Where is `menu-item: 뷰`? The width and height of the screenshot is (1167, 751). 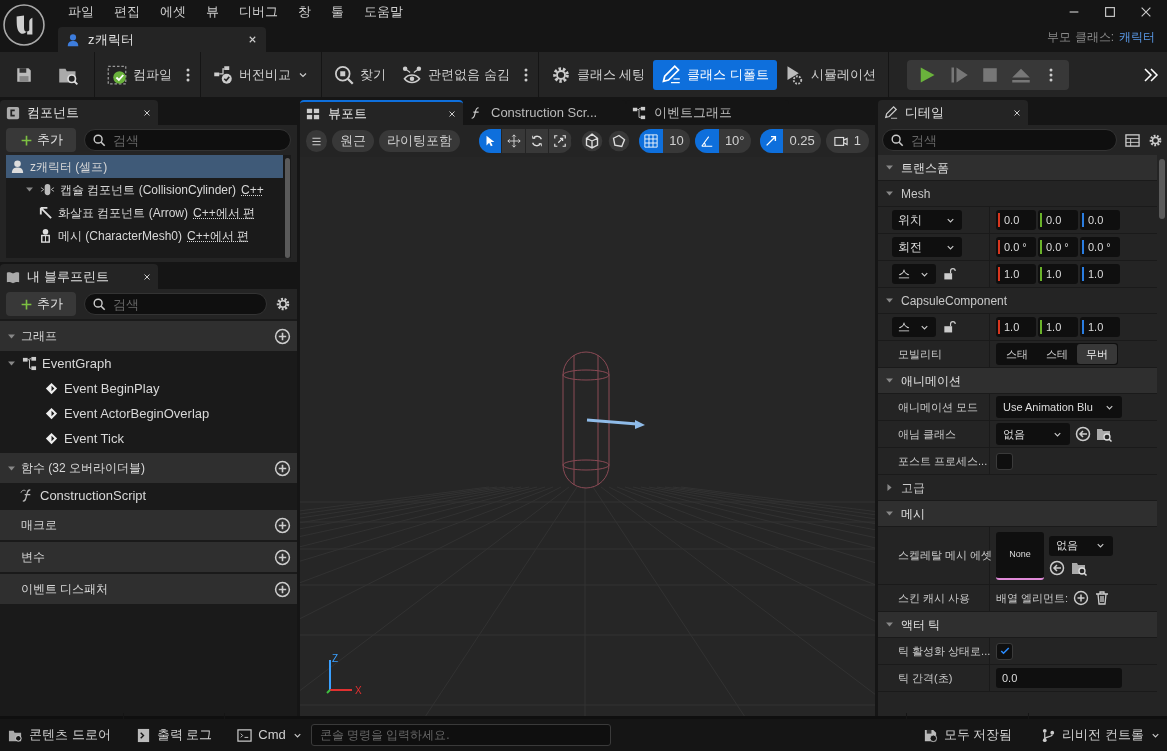 menu-item: 뷰 is located at coordinates (212, 12).